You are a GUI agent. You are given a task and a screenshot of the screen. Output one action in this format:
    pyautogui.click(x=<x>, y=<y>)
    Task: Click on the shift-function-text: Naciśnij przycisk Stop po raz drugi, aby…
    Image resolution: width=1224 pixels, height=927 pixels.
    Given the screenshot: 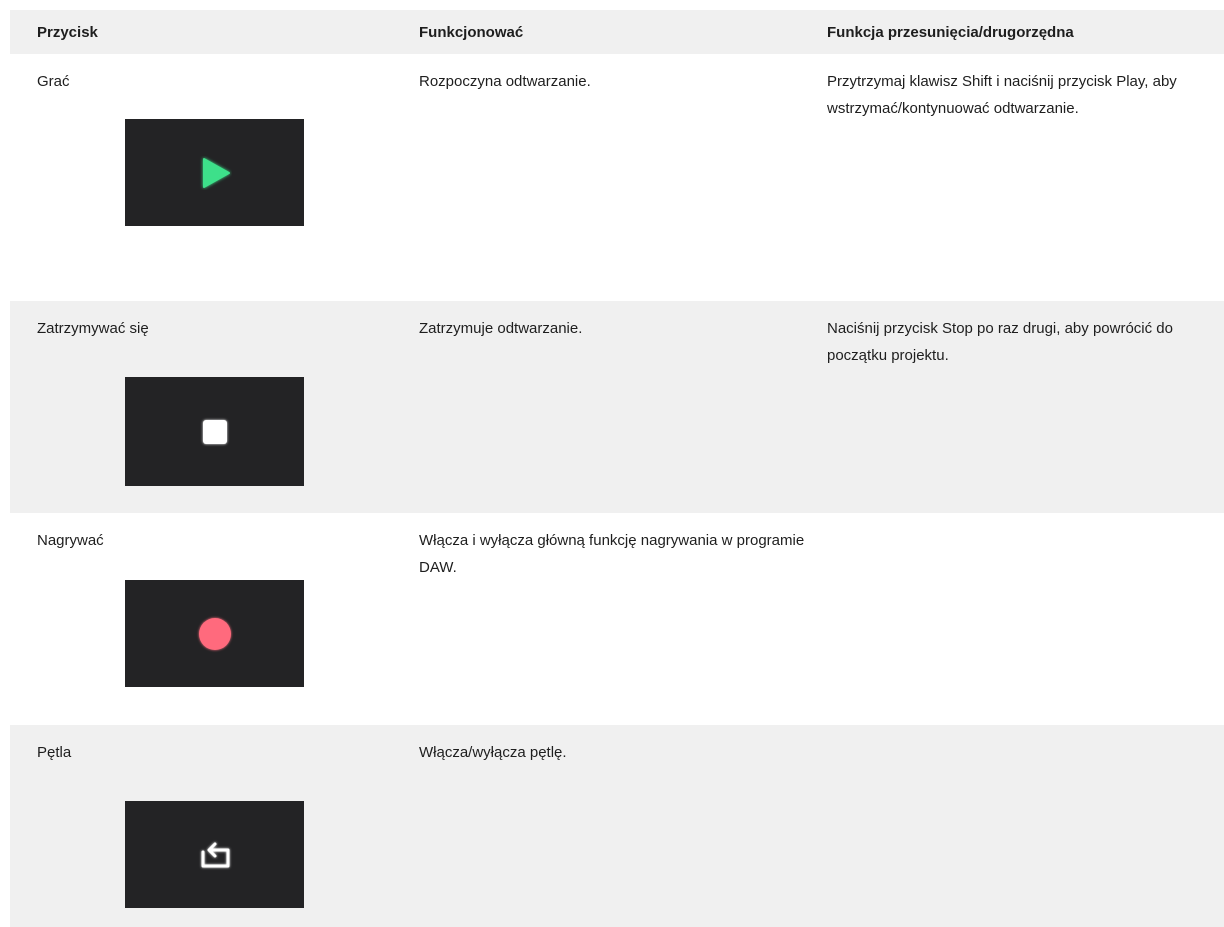 What is the action you would take?
    pyautogui.click(x=1000, y=342)
    